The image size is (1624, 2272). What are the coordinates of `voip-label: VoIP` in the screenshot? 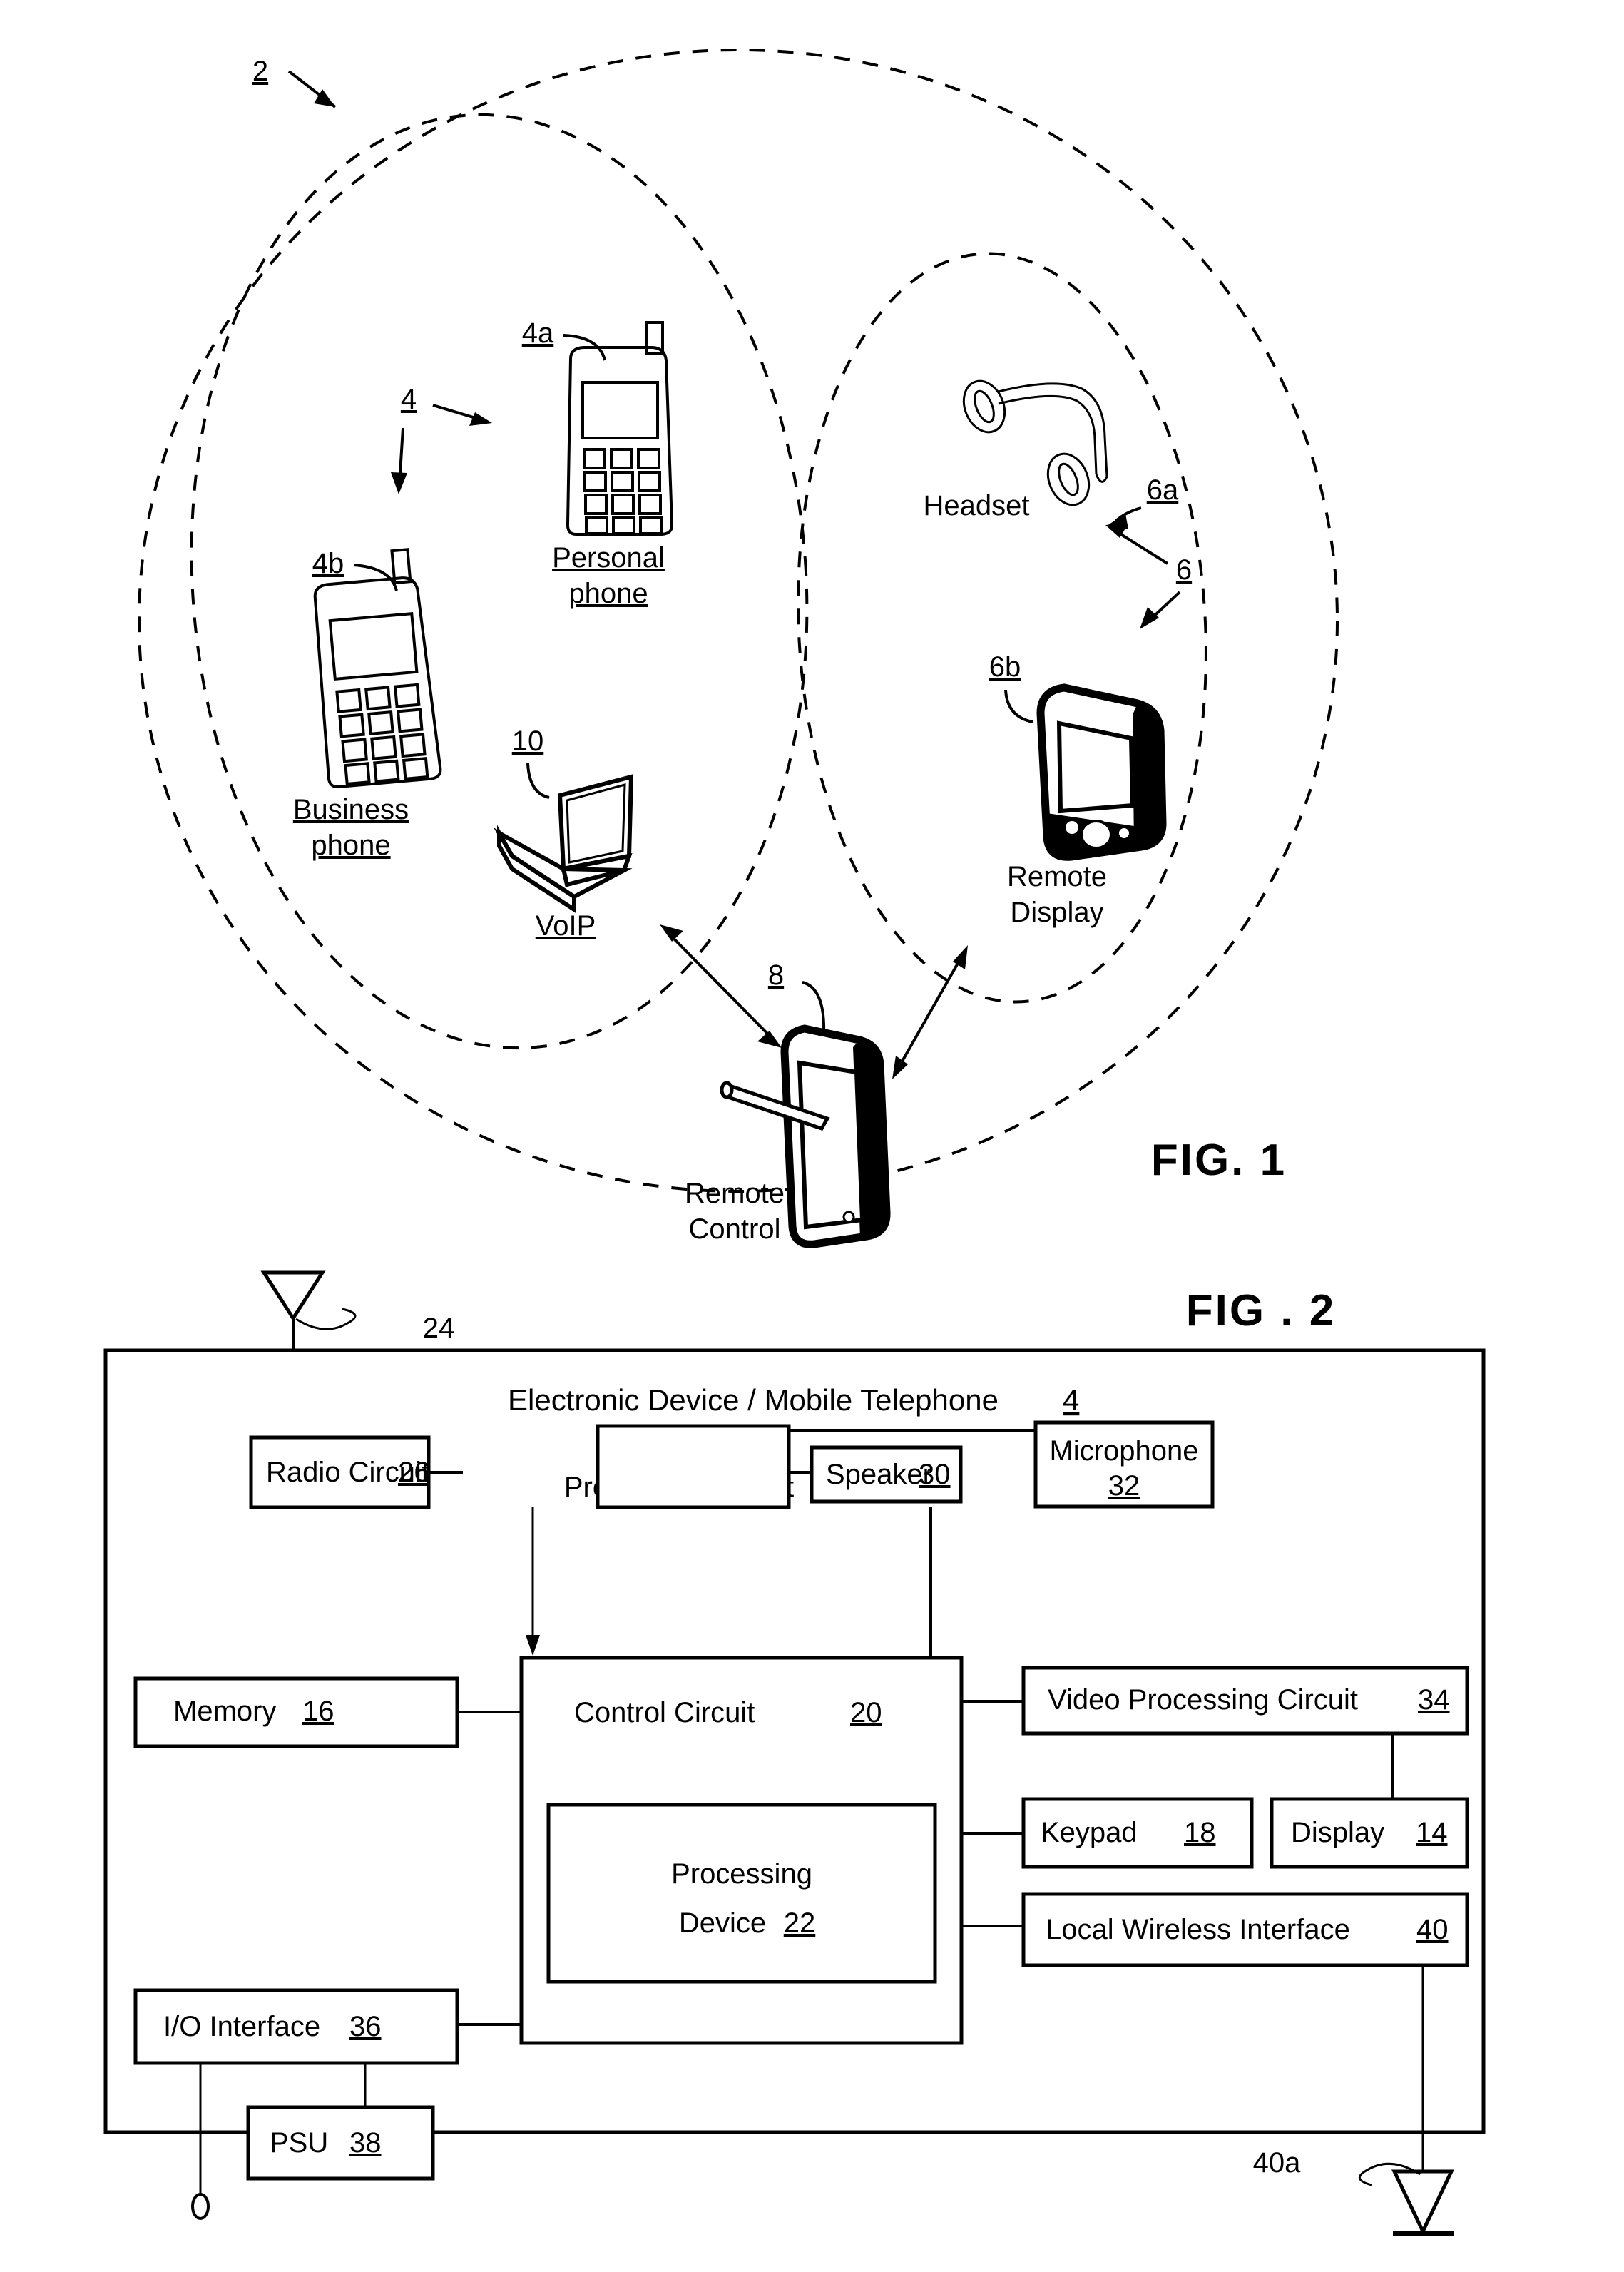 It's located at (566, 926).